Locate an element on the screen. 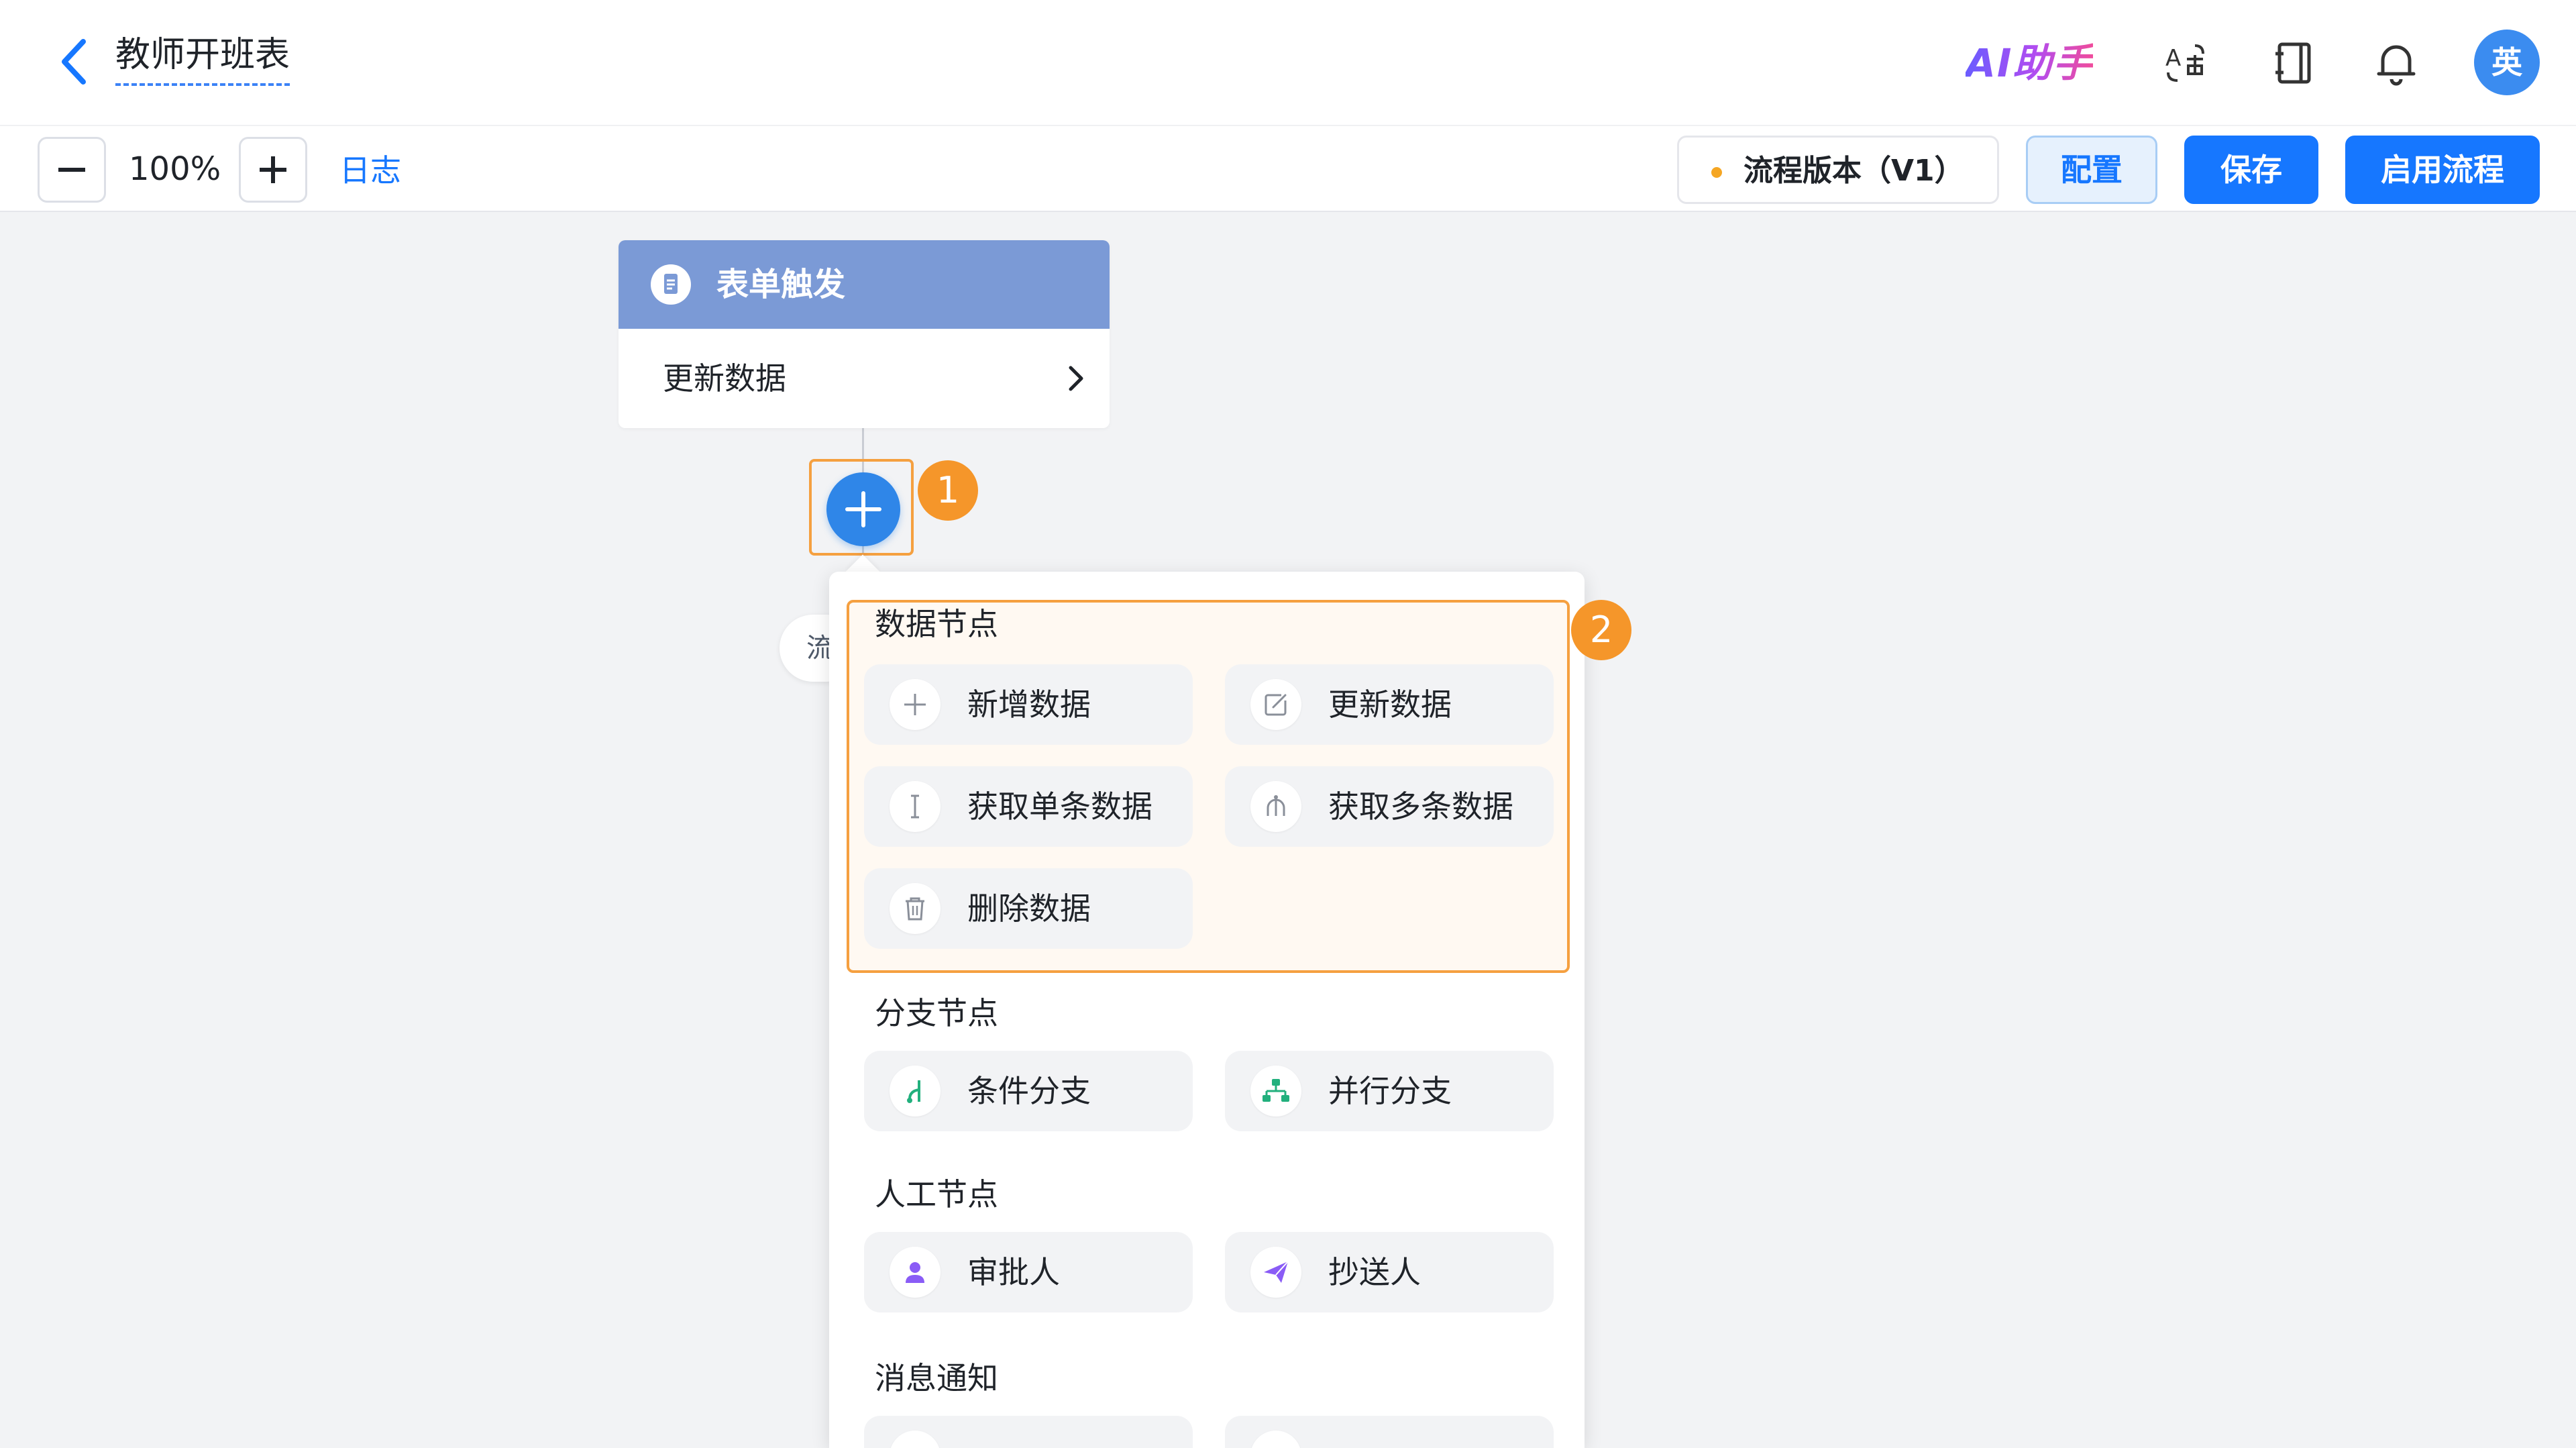 The image size is (2576, 1448). form-document-icon is located at coordinates (671, 284).